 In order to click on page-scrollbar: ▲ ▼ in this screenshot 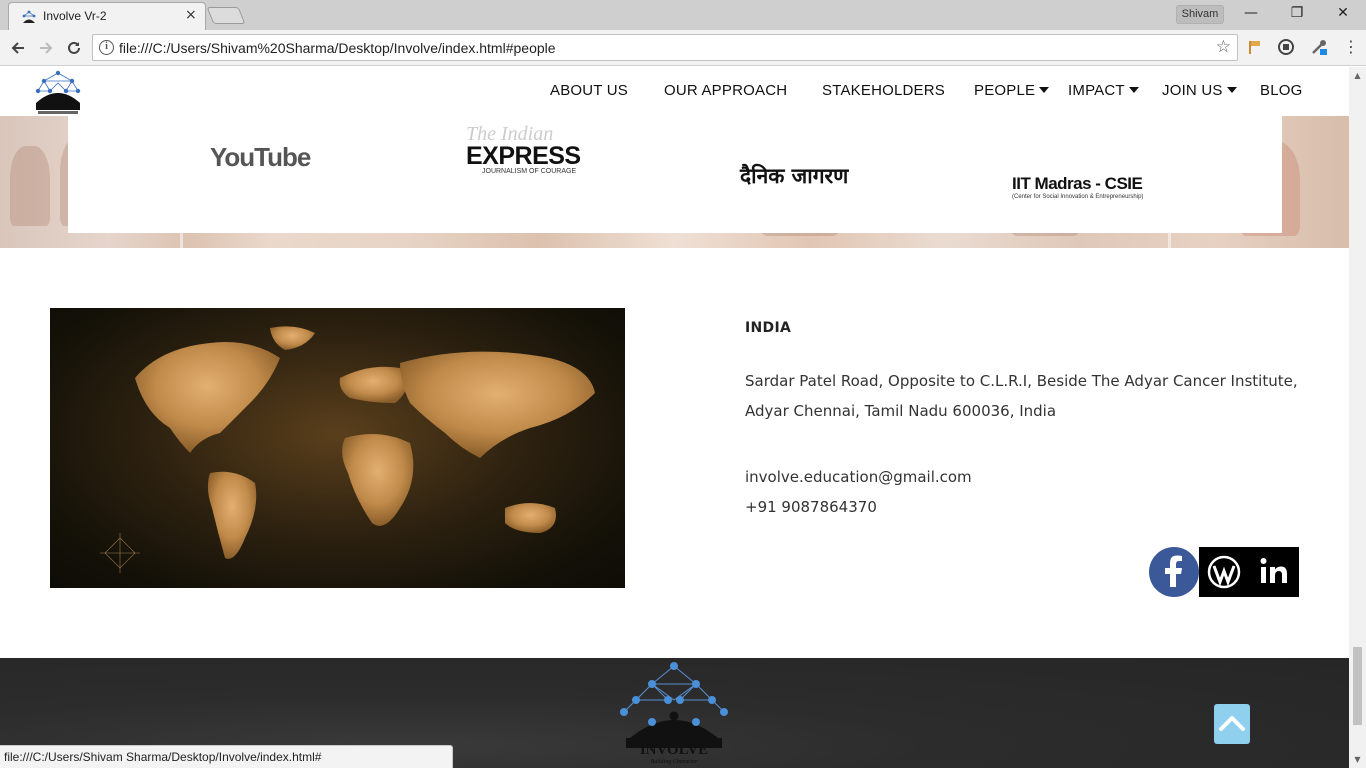, I will do `click(1357, 417)`.